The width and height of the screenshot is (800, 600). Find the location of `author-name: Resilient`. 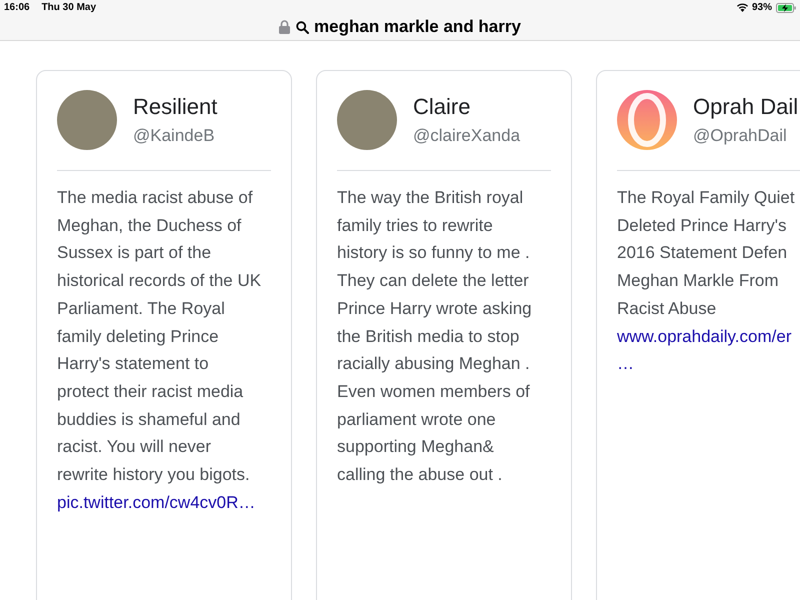

author-name: Resilient is located at coordinates (175, 107).